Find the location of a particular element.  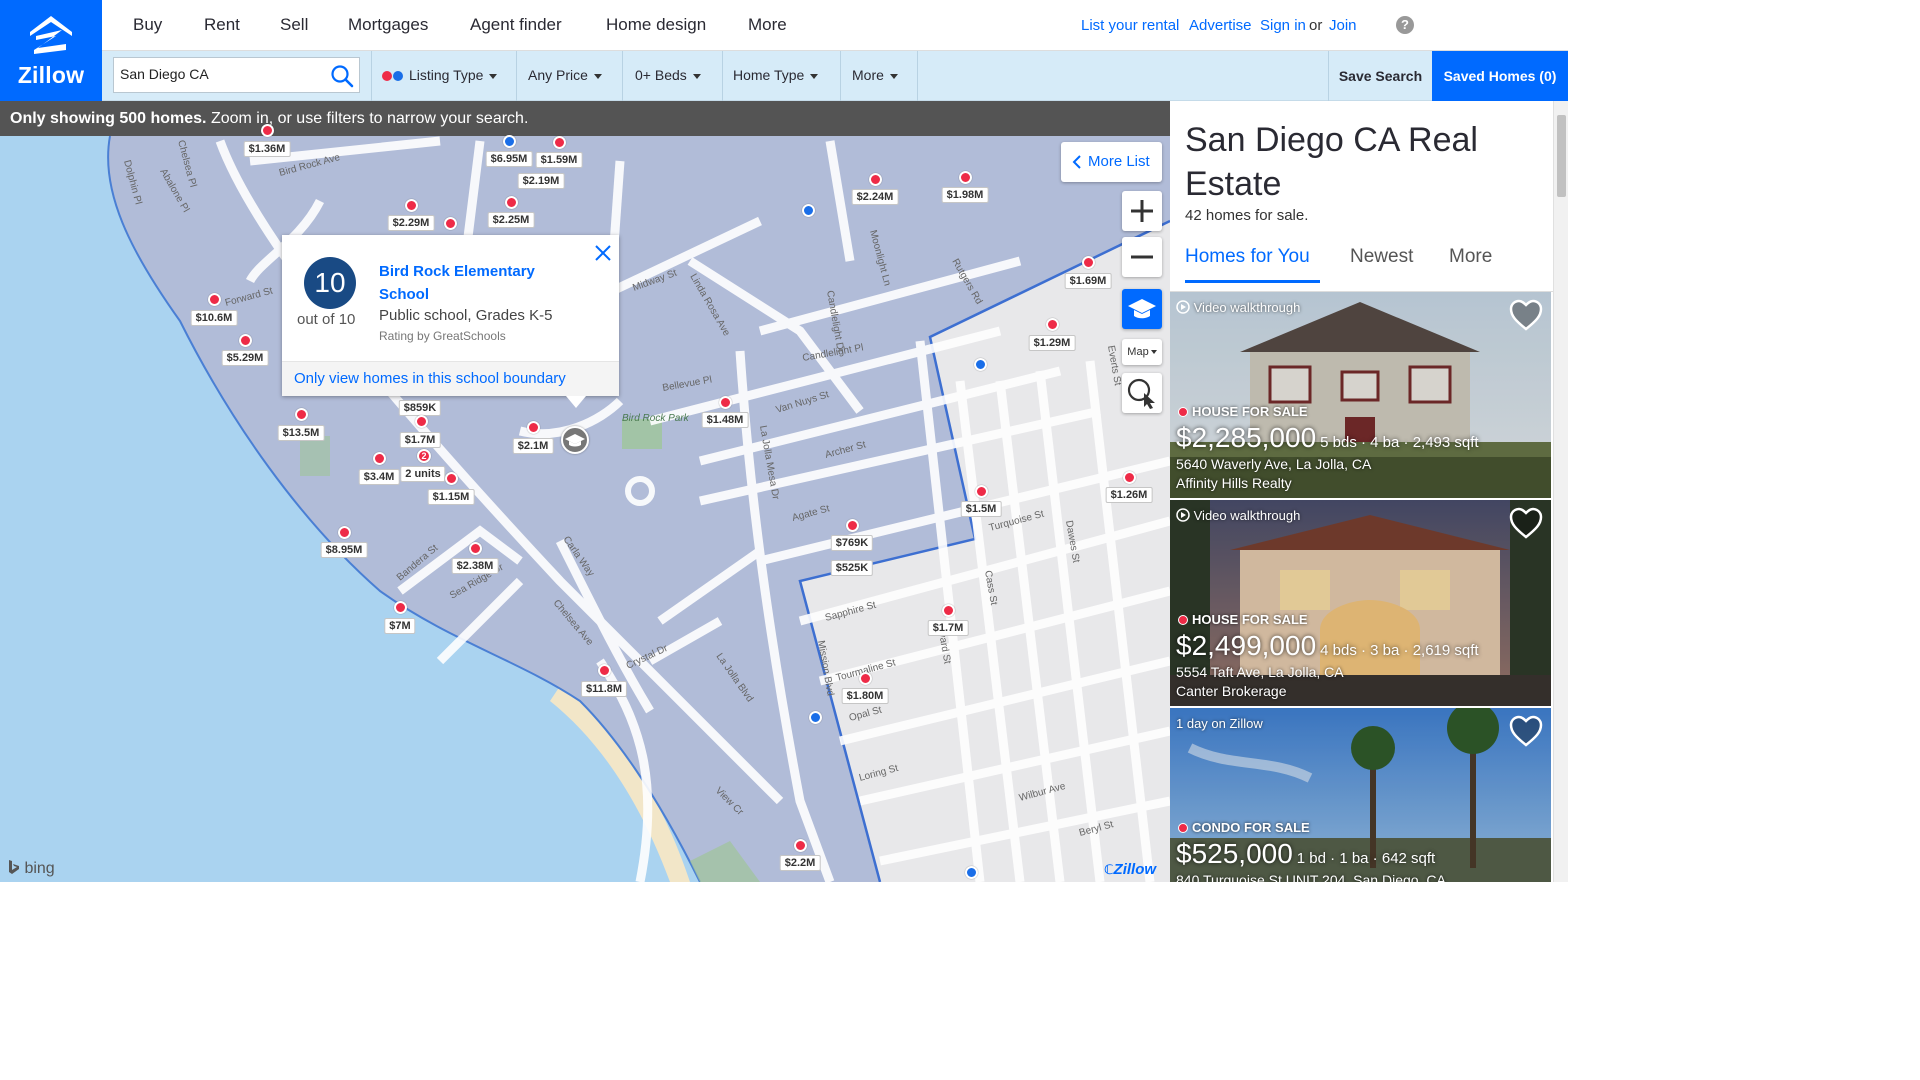

nav-sell: Sell is located at coordinates (294, 25).